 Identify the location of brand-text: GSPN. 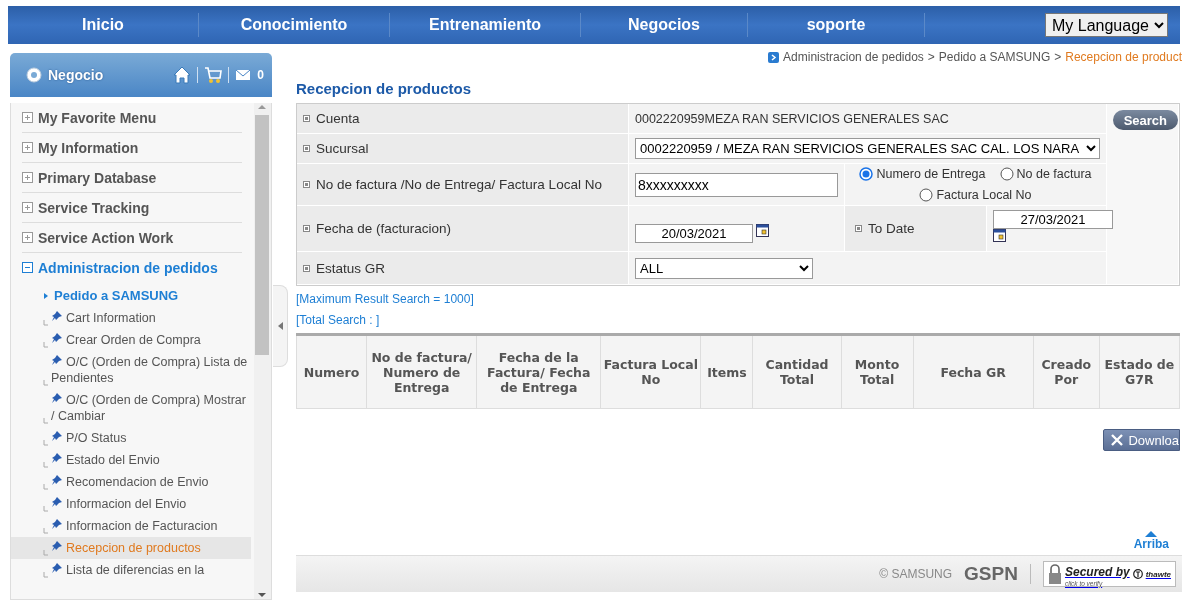
(991, 574).